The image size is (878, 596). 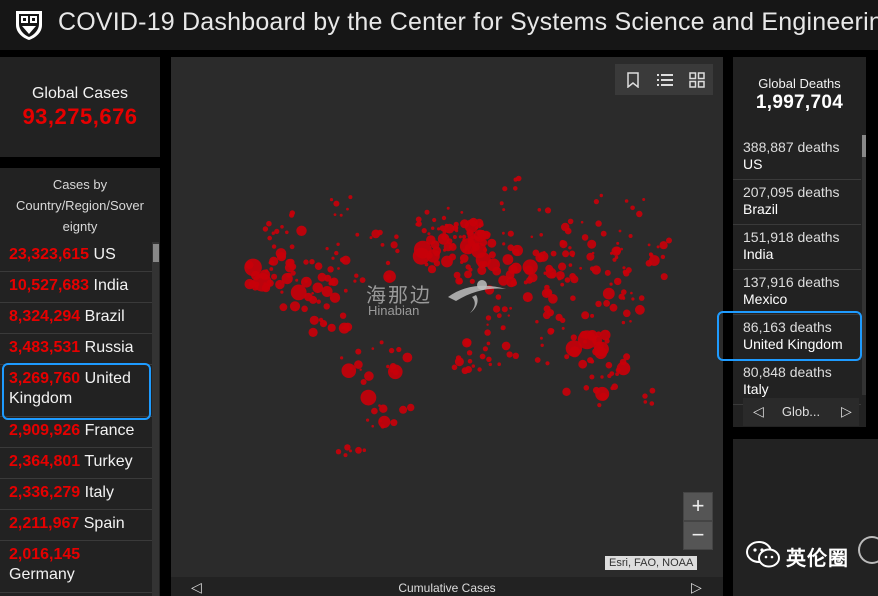 What do you see at coordinates (697, 79) in the screenshot?
I see `grid-icon` at bounding box center [697, 79].